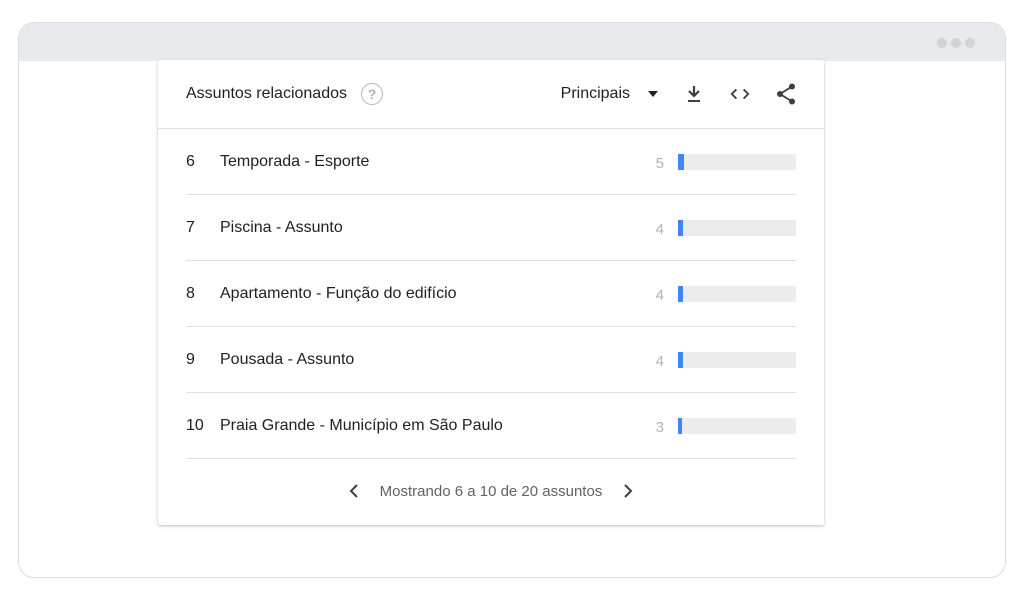  What do you see at coordinates (659, 163) in the screenshot?
I see `item-value: 5` at bounding box center [659, 163].